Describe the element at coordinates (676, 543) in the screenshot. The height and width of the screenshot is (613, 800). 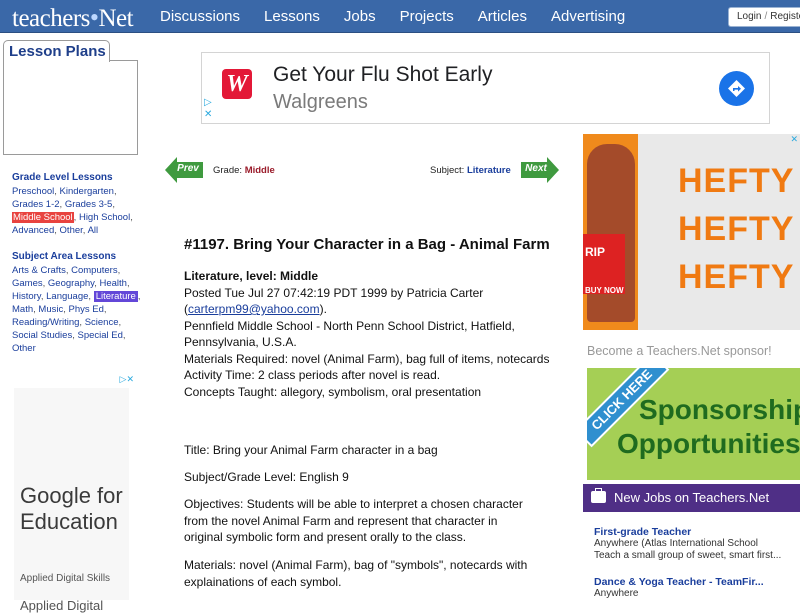
I see `job-location: Anywhere (Atlas International School` at that location.